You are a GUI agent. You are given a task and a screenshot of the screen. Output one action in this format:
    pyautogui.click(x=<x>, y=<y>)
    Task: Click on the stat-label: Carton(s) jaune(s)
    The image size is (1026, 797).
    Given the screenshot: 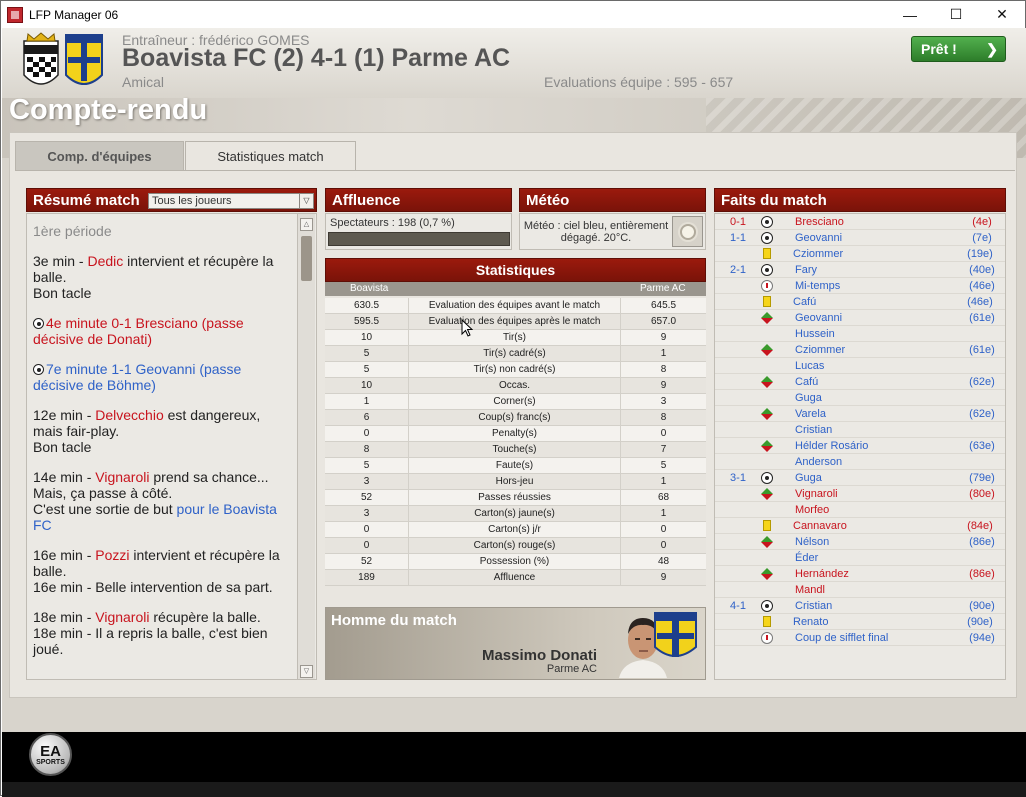 What is the action you would take?
    pyautogui.click(x=515, y=513)
    